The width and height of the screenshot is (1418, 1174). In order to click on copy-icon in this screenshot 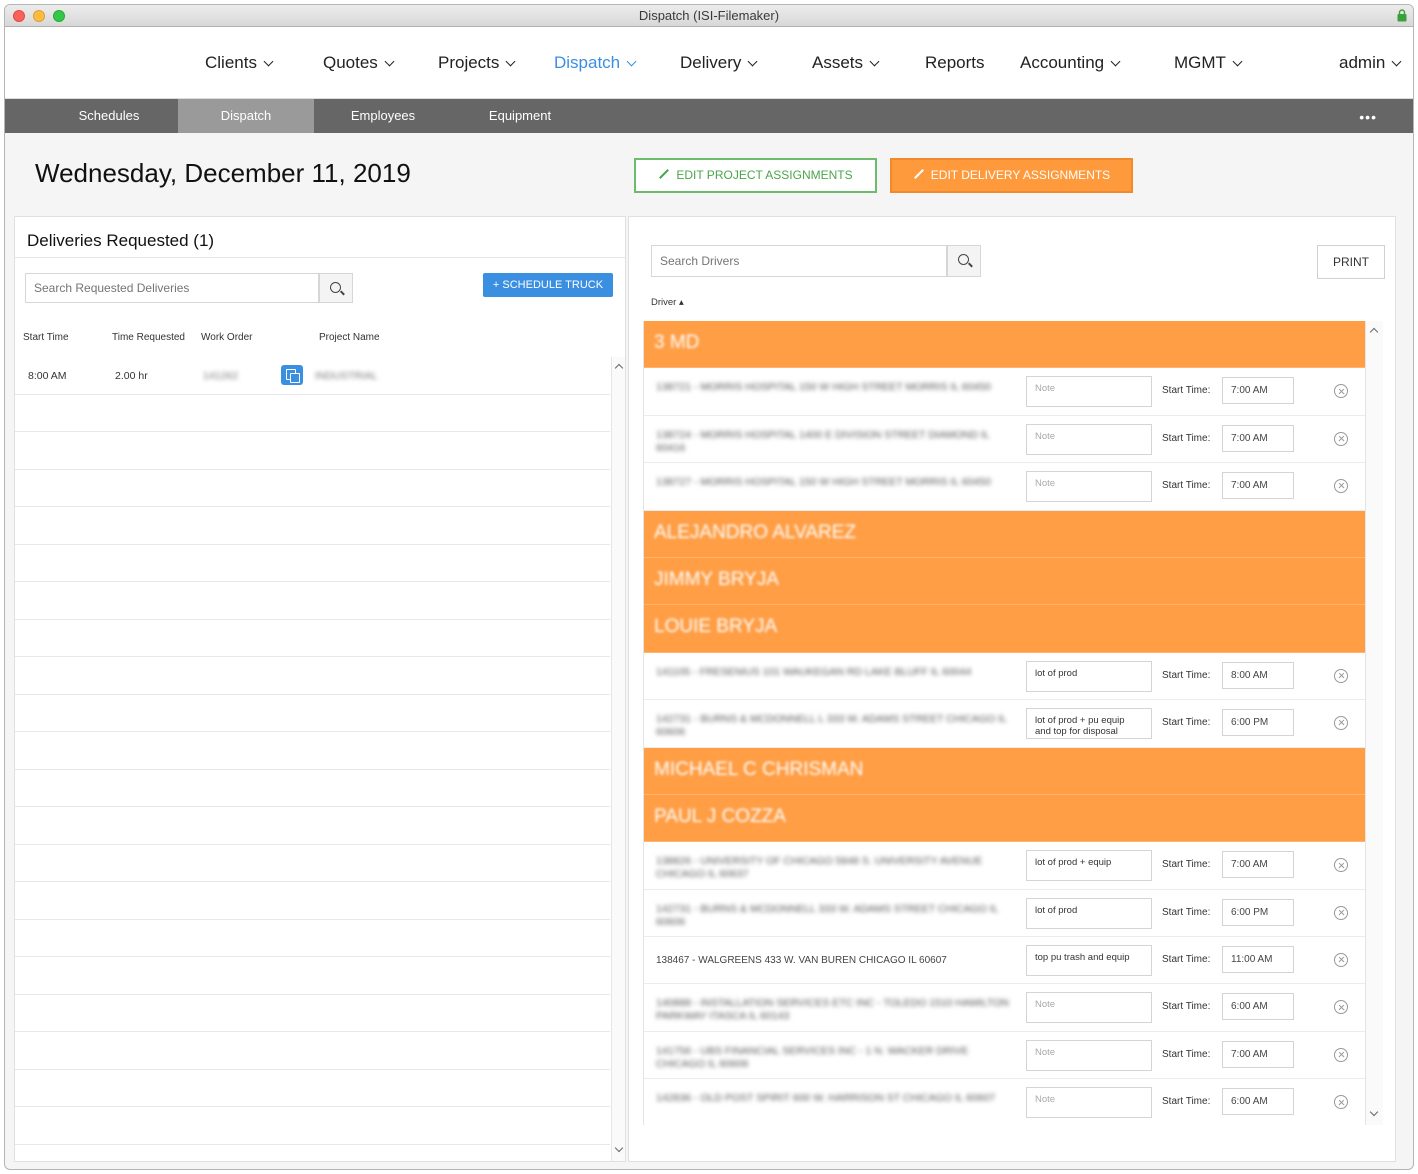, I will do `click(292, 375)`.